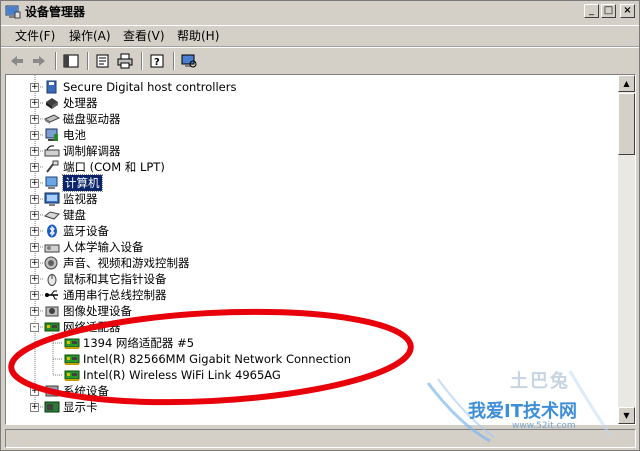 This screenshot has width=640, height=451. I want to click on tree-item-label: 计算机, so click(82, 183).